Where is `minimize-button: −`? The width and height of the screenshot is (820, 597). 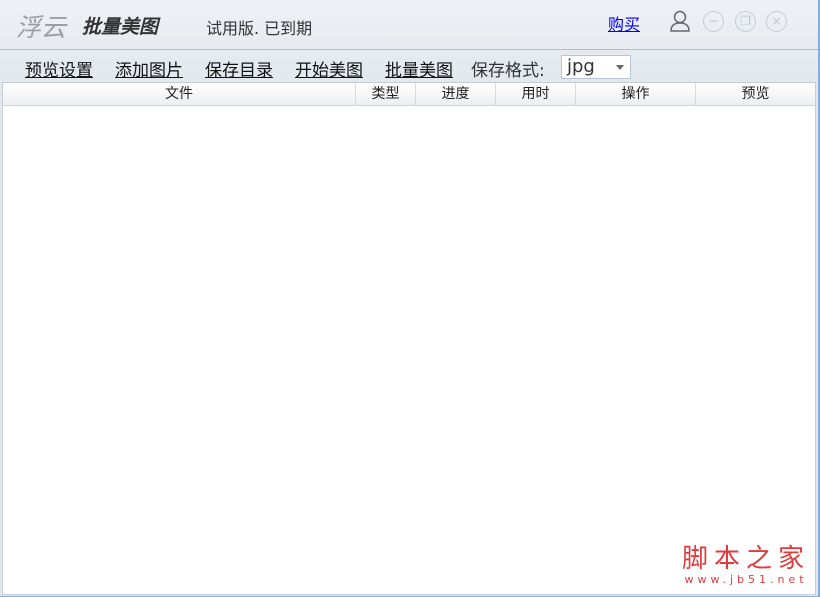
minimize-button: − is located at coordinates (713, 21).